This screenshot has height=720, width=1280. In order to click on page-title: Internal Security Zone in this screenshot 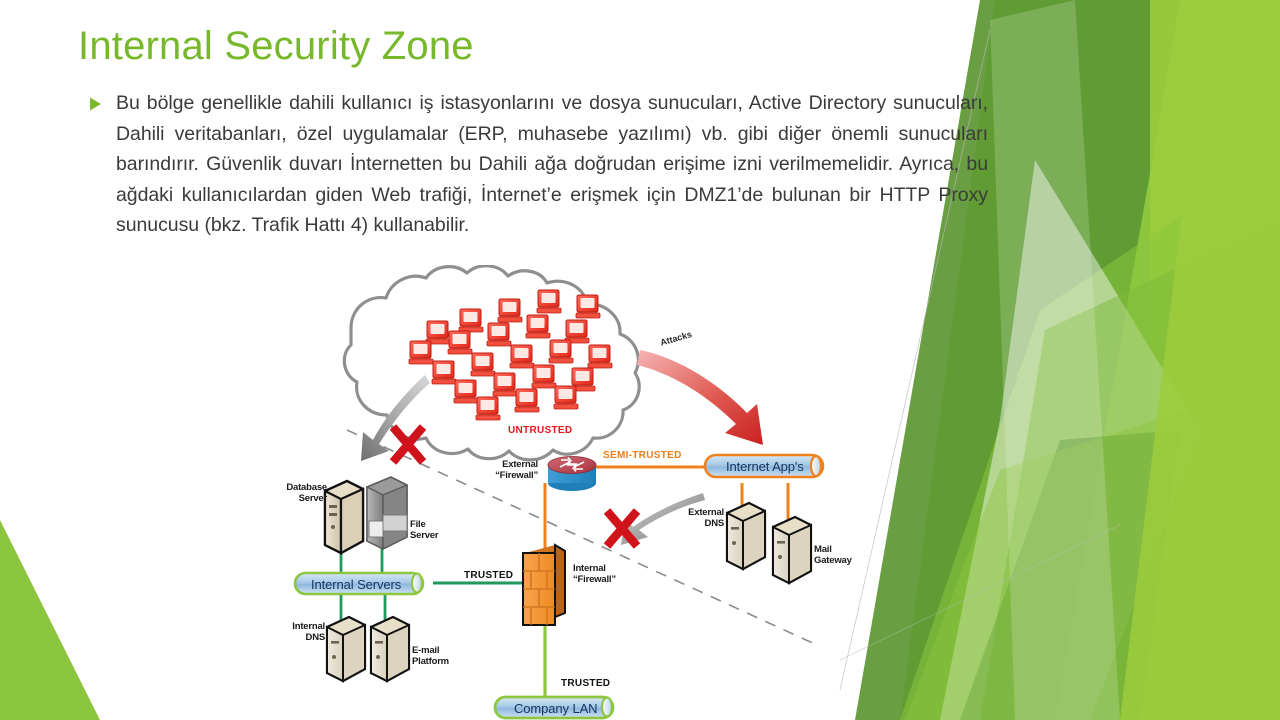, I will do `click(276, 46)`.